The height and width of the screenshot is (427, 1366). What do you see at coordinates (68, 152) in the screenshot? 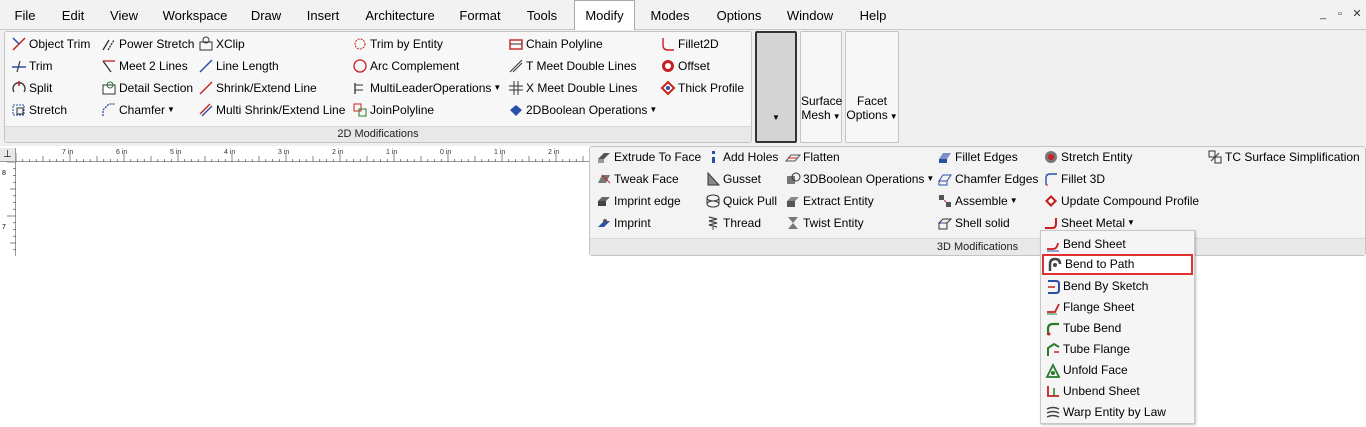
I see `ruler-label: 7 in` at bounding box center [68, 152].